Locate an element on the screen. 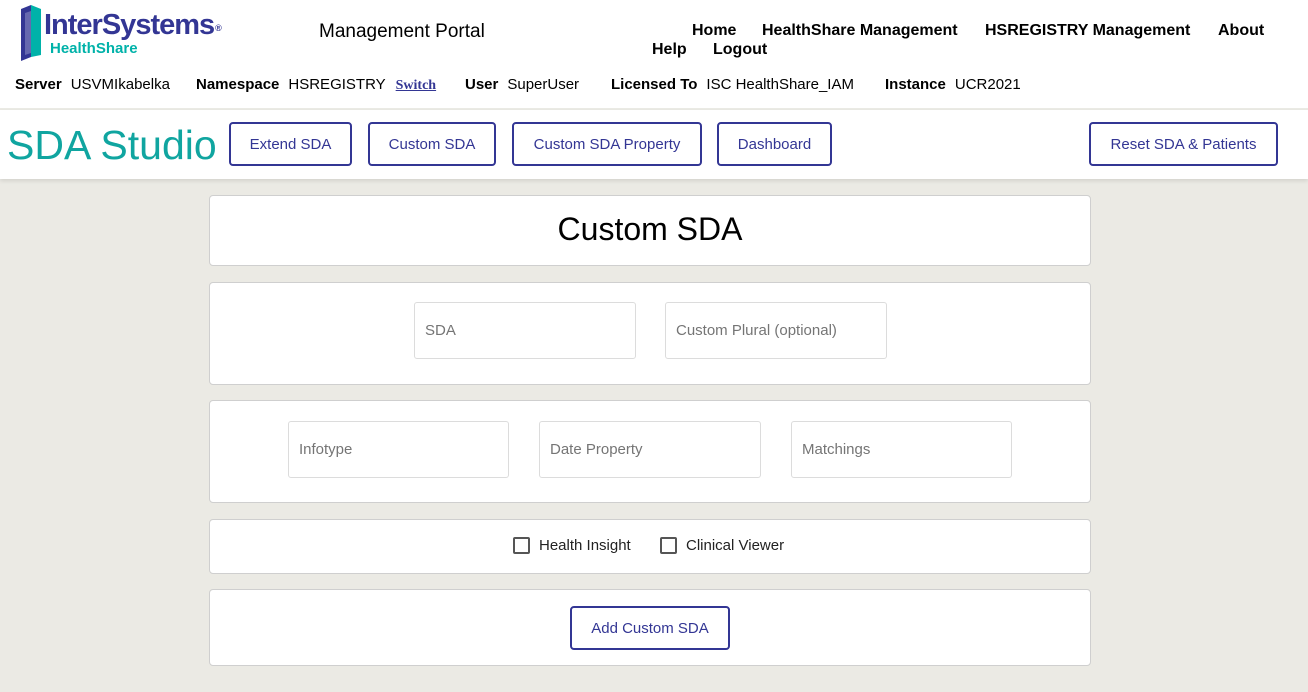 Image resolution: width=1308 pixels, height=692 pixels. logo-product-text: HealthShare is located at coordinates (94, 48).